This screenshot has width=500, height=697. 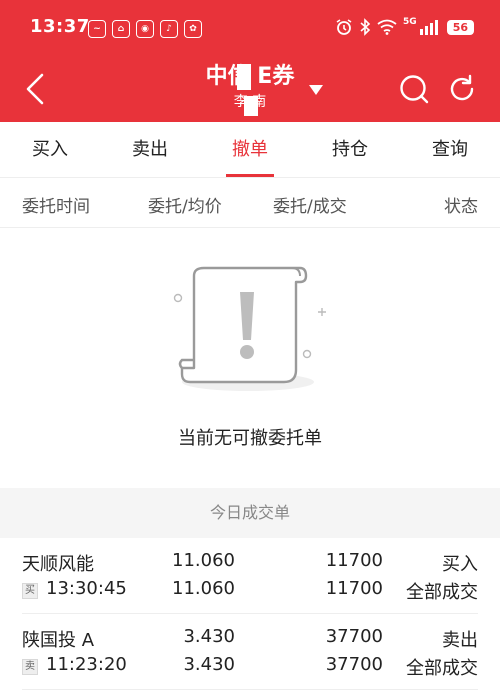 I want to click on column-header-status: 状态, so click(x=461, y=207).